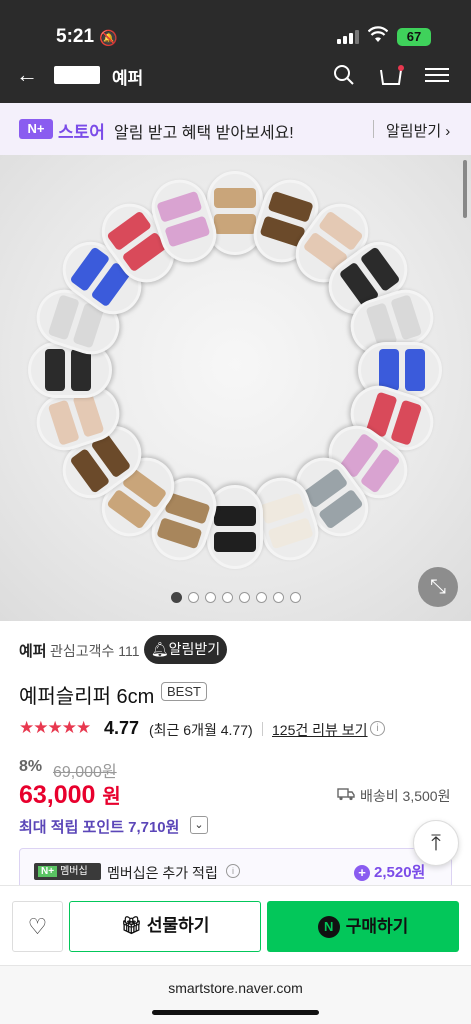  I want to click on wifi-icon, so click(378, 34).